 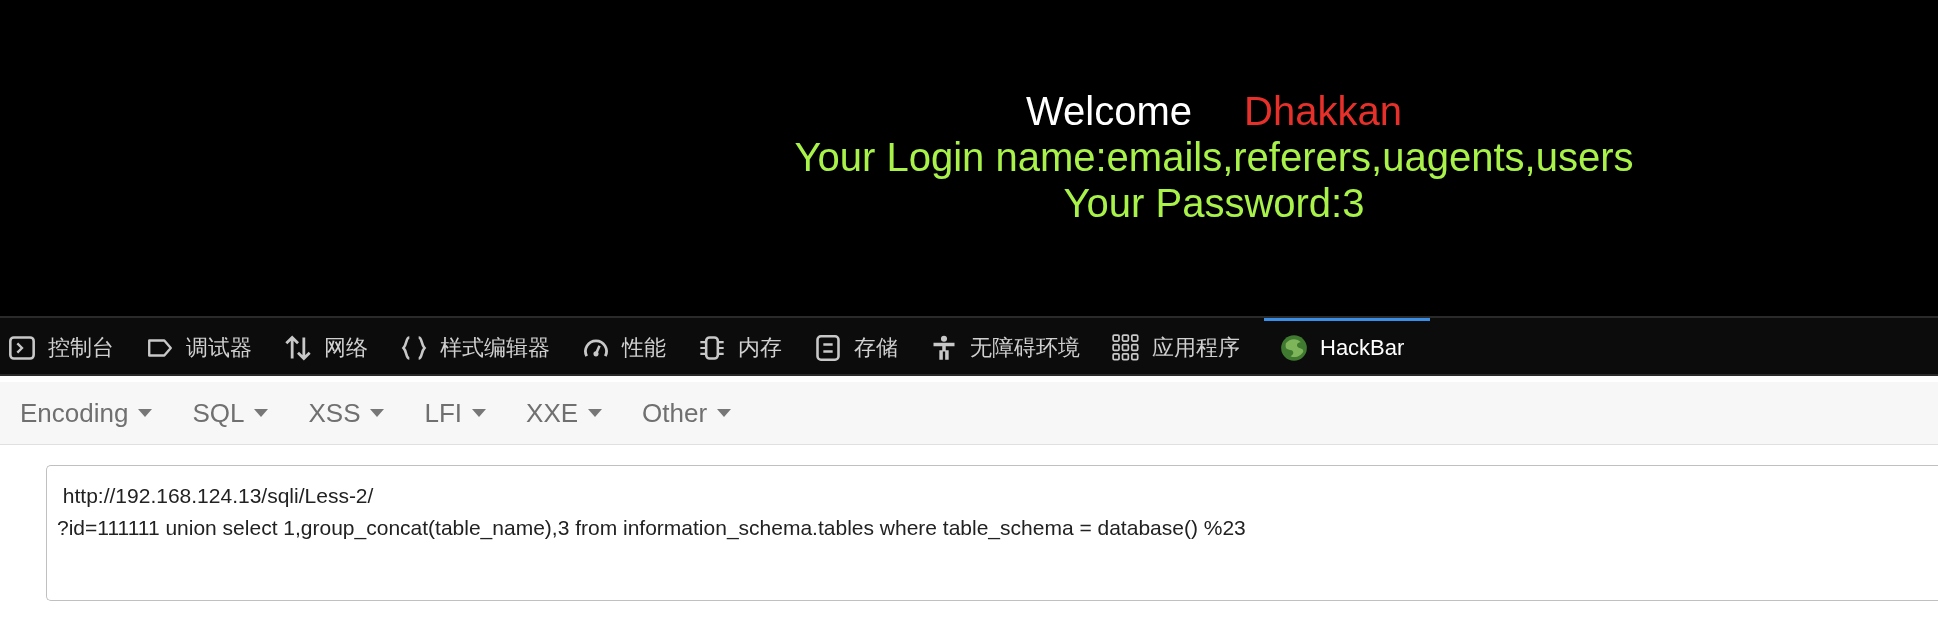 I want to click on devtools-tab: 调试器, so click(x=203, y=346).